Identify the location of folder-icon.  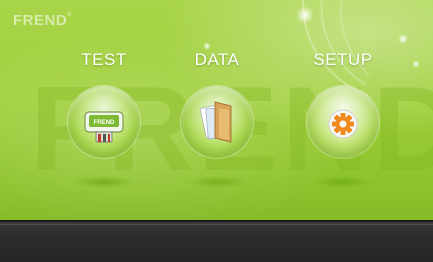
(215, 122).